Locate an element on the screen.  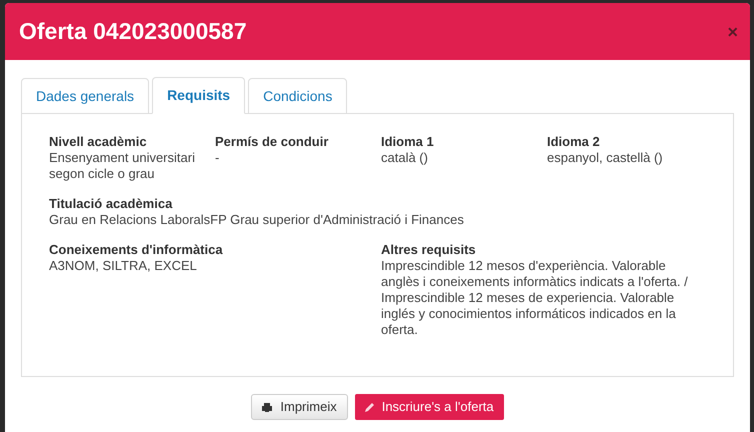
close-button: × is located at coordinates (732, 31).